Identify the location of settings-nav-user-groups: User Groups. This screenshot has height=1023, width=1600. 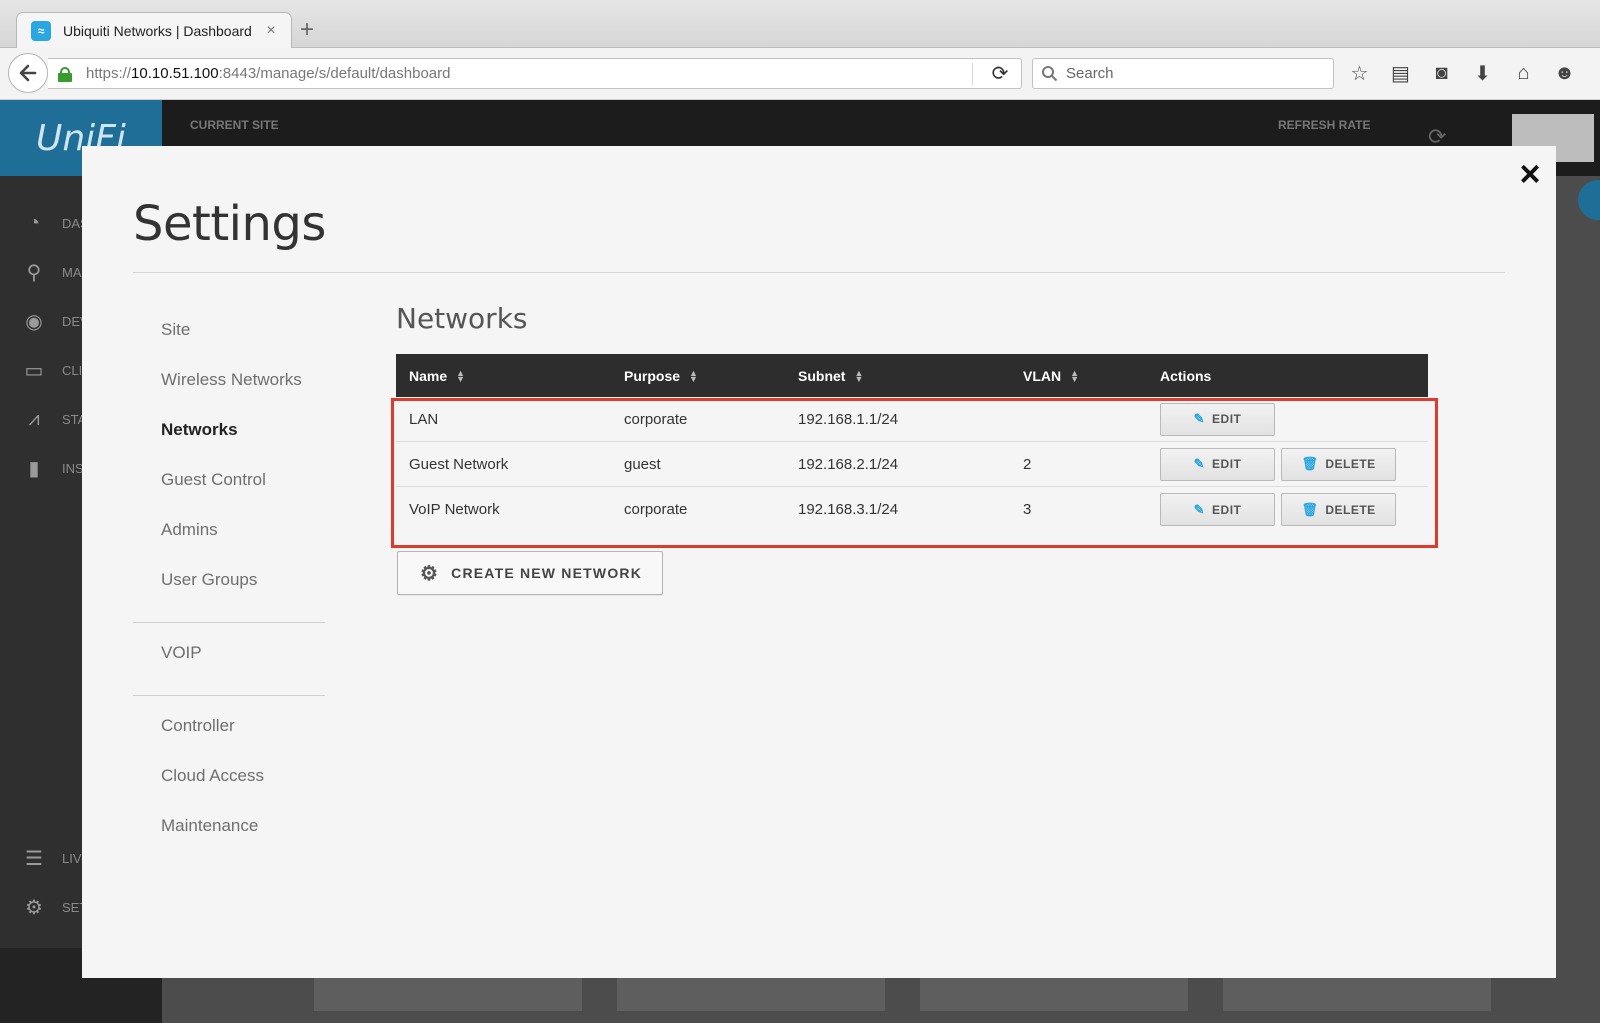
(209, 580).